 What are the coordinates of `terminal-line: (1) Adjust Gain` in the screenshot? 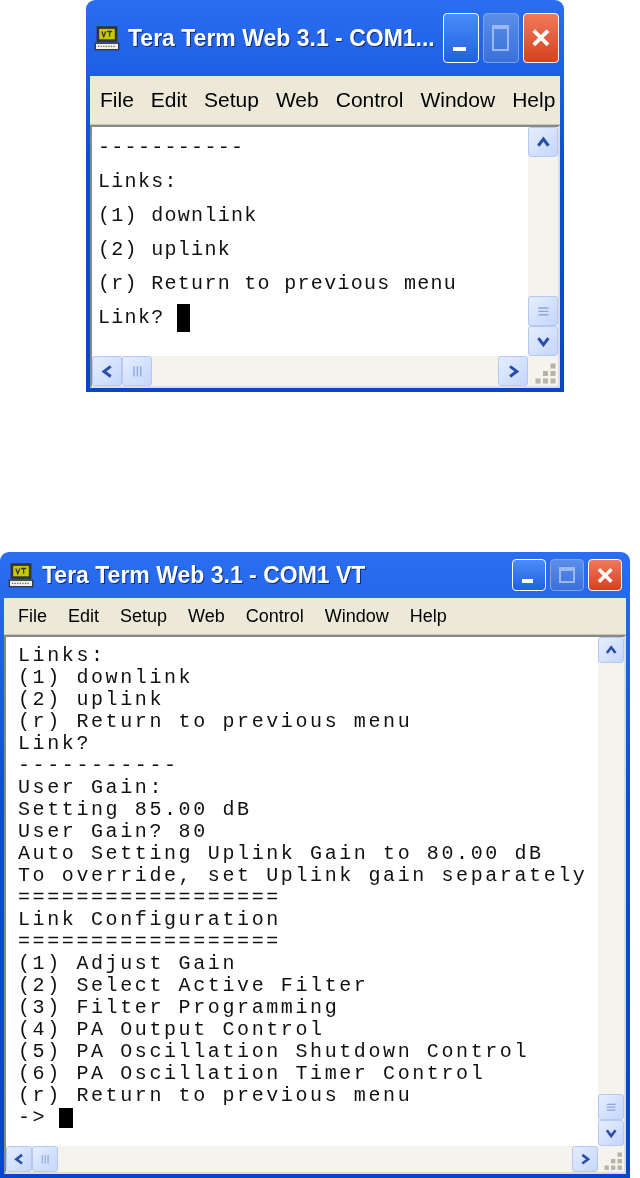 It's located at (128, 964).